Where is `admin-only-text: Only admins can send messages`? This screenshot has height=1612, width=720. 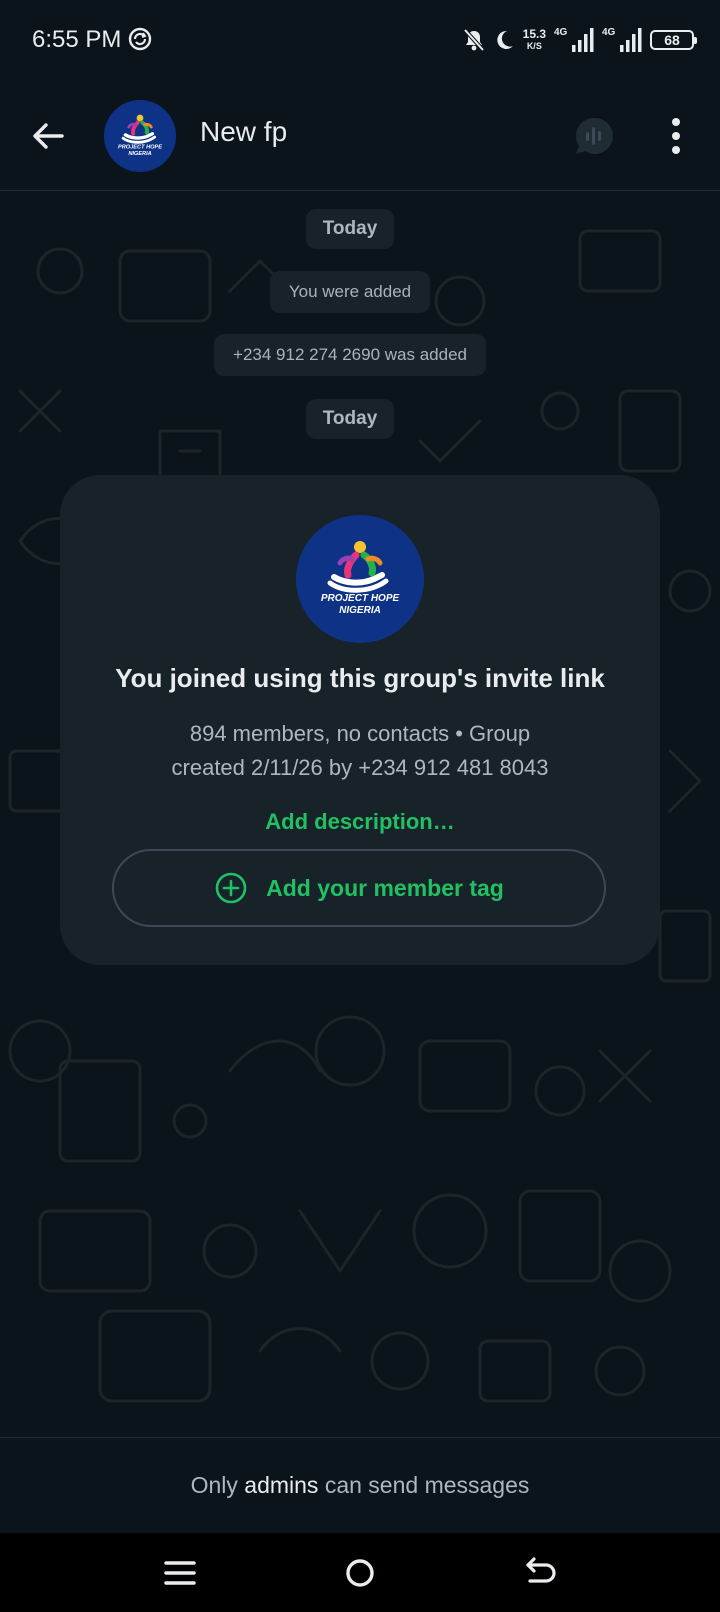
admin-only-text: Only admins can send messages is located at coordinates (360, 1485).